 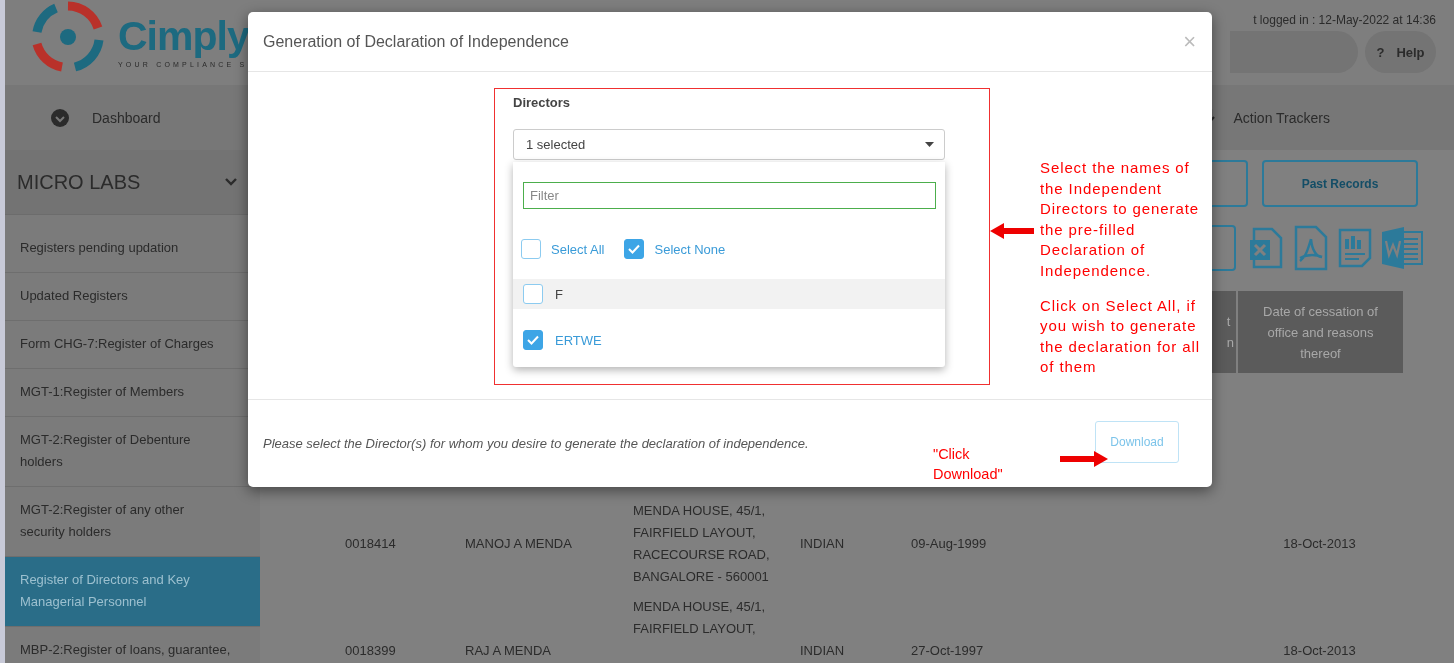 What do you see at coordinates (126, 117) in the screenshot?
I see `nav-link: Dashboard` at bounding box center [126, 117].